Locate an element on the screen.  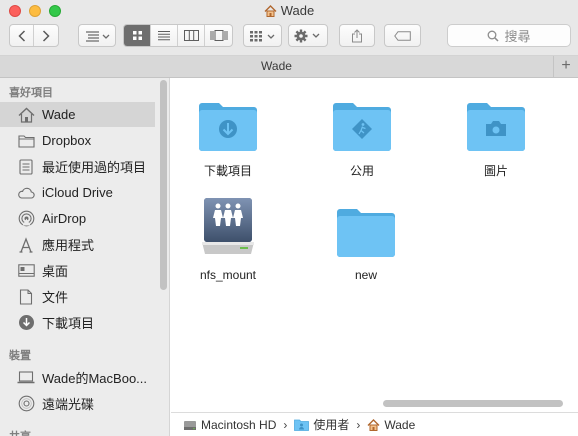
file-item-public: 公用 is located at coordinates (362, 135).